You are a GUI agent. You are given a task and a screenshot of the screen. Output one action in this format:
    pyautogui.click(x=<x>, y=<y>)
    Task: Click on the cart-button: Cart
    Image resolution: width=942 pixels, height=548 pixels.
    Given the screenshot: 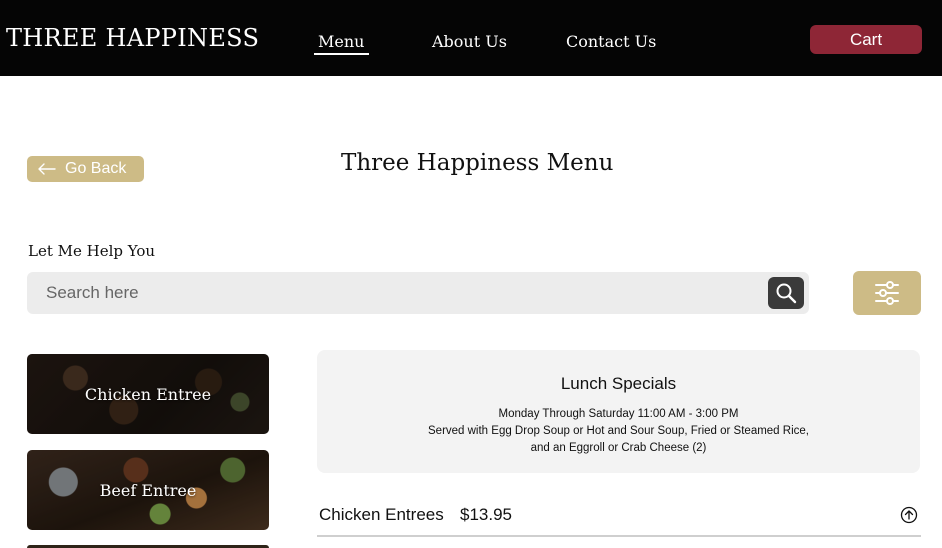 What is the action you would take?
    pyautogui.click(x=866, y=39)
    